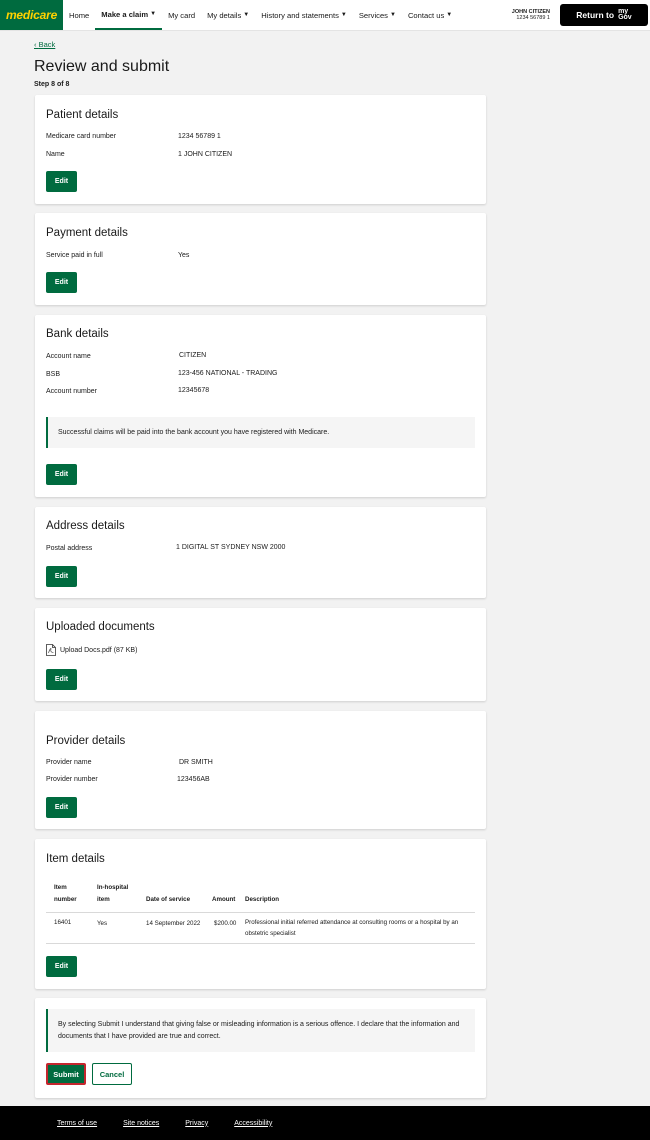  What do you see at coordinates (224, 899) in the screenshot?
I see `col-amount: Amount` at bounding box center [224, 899].